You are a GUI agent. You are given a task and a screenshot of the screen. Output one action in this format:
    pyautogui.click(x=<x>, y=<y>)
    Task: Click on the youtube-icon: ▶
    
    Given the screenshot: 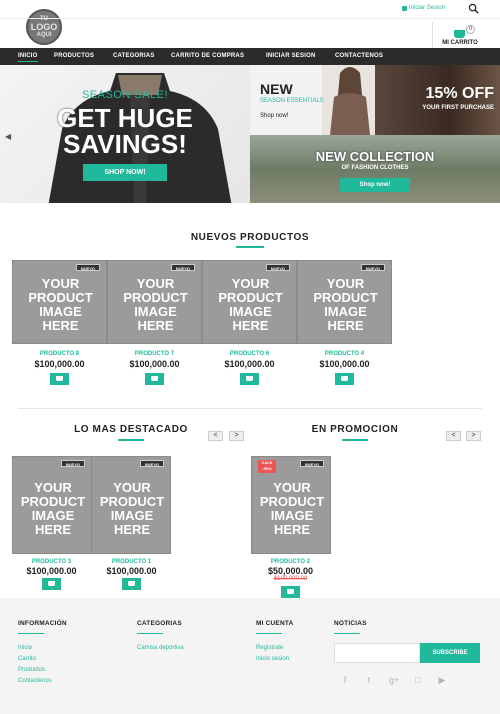 What is the action you would take?
    pyautogui.click(x=442, y=680)
    